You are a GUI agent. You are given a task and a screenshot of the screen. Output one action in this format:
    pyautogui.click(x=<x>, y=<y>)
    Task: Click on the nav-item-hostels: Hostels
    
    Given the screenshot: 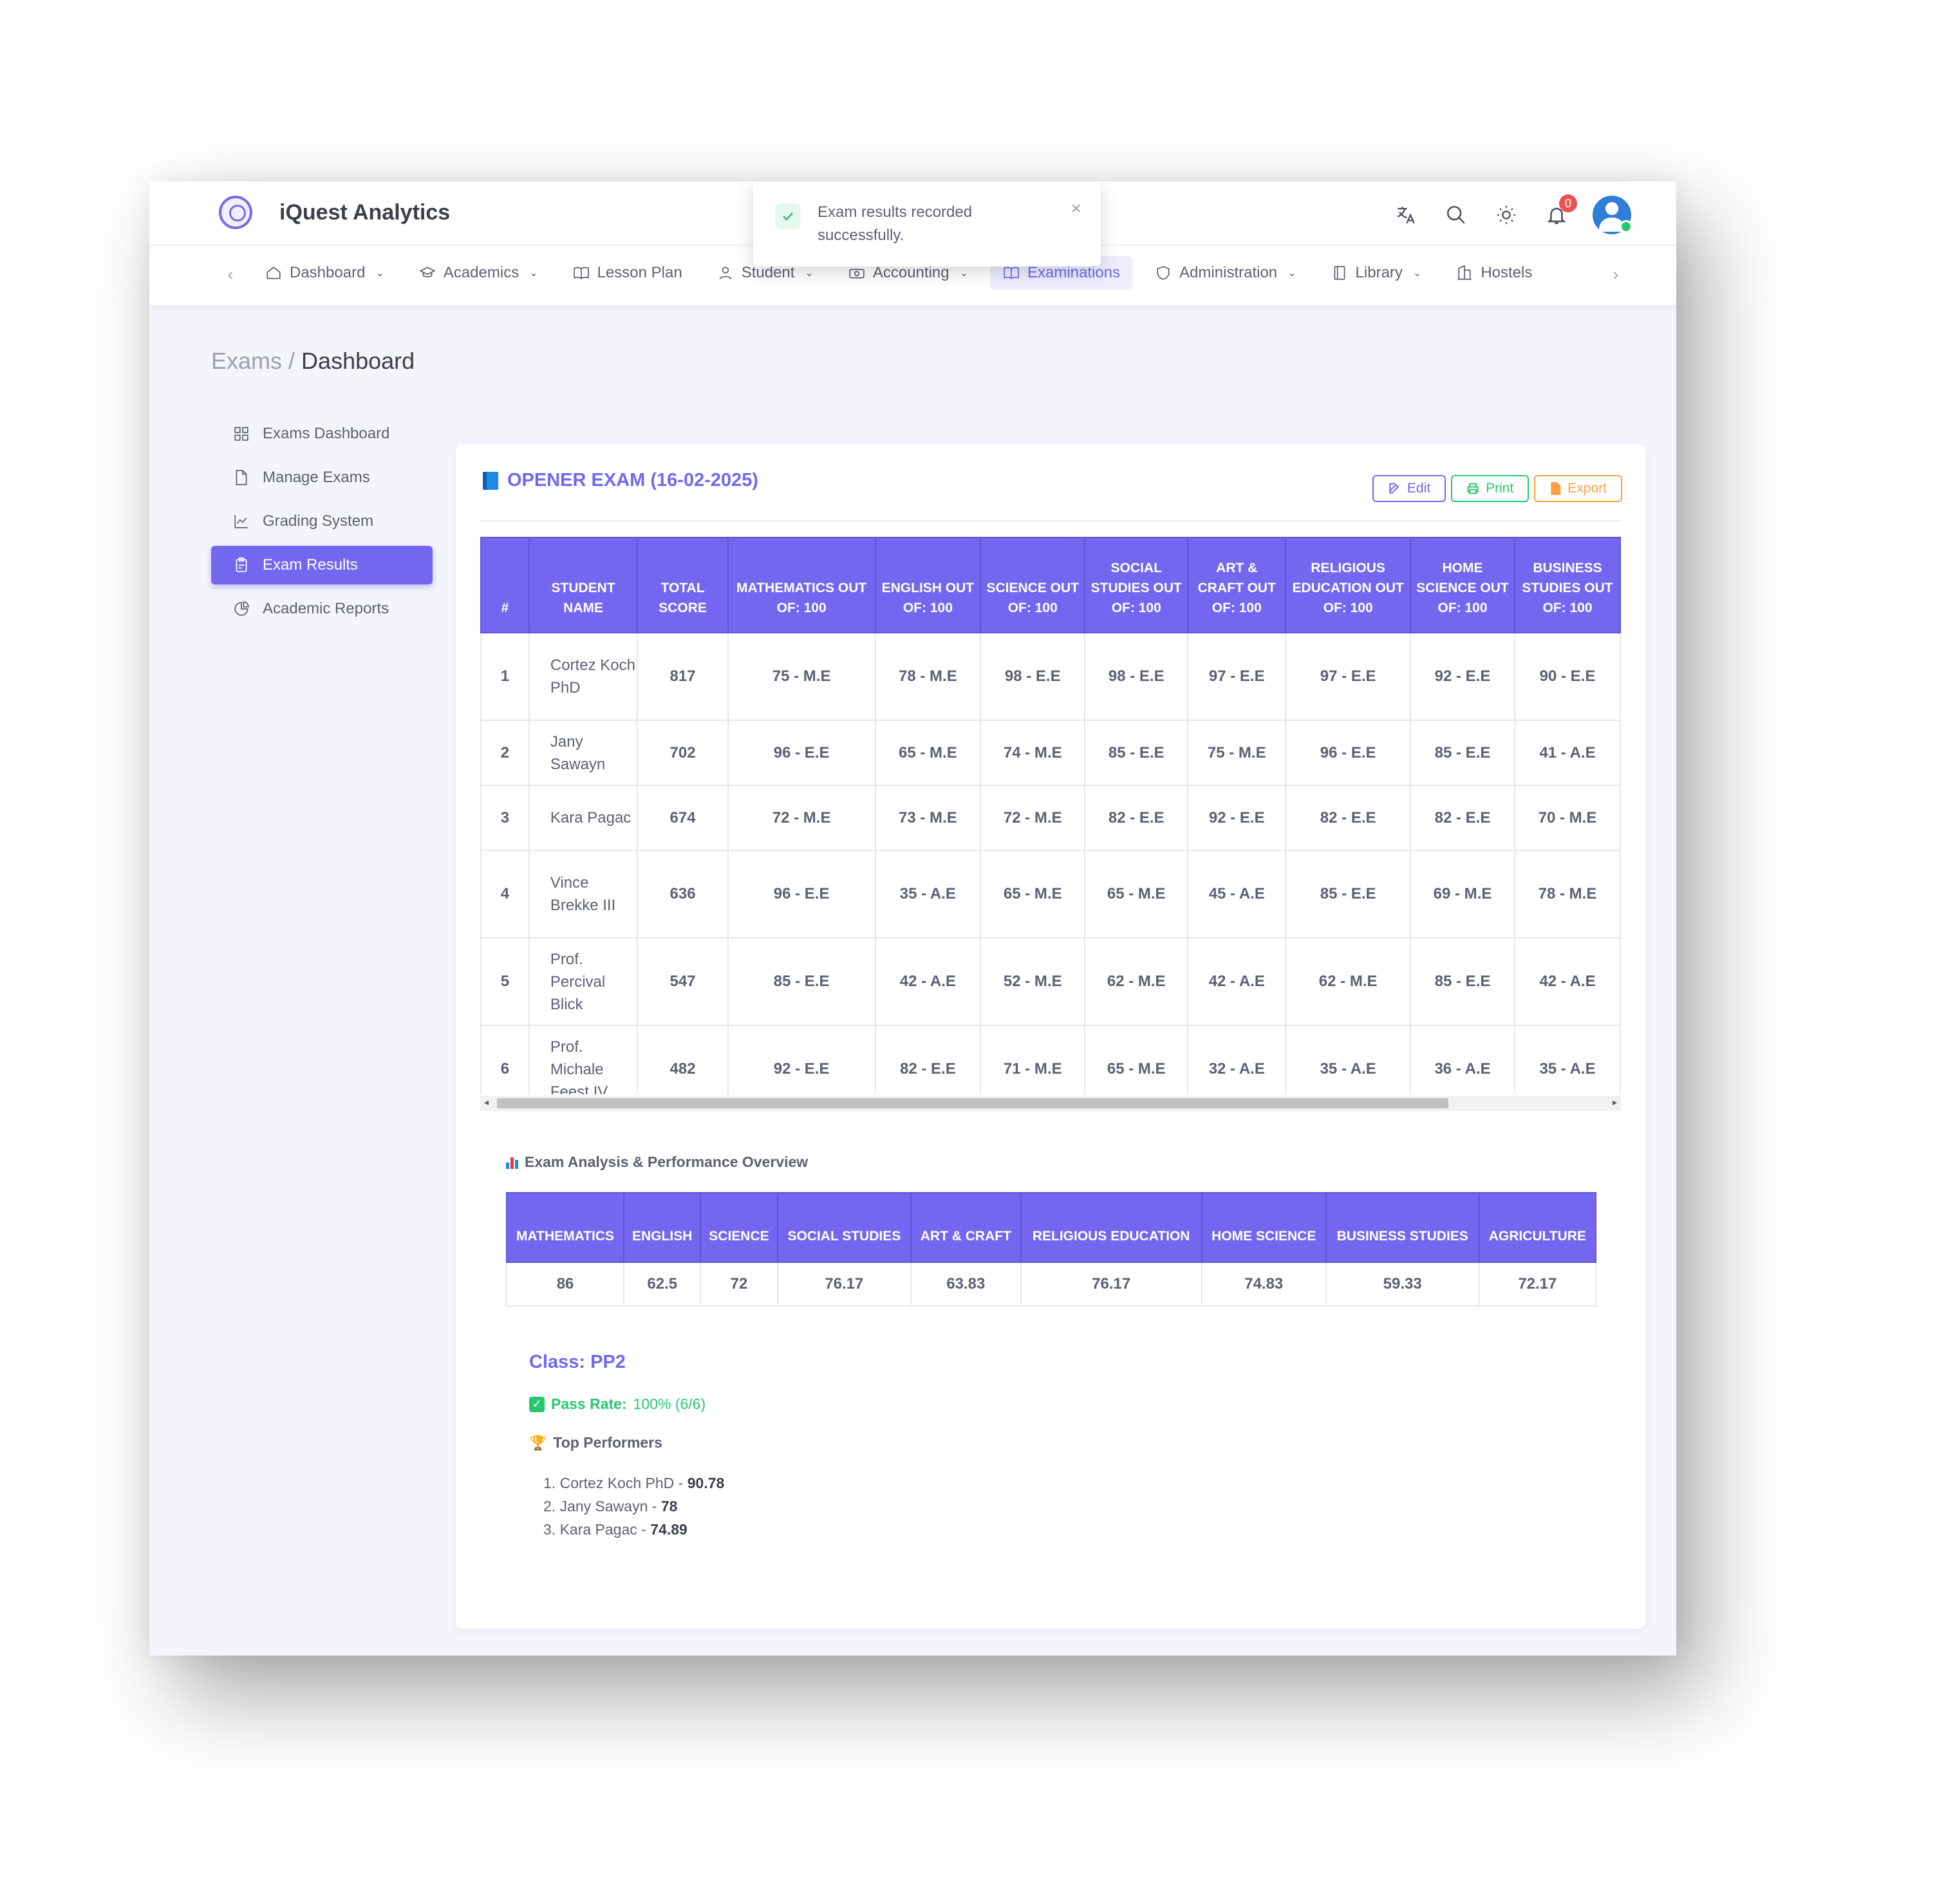 What is the action you would take?
    pyautogui.click(x=1494, y=273)
    